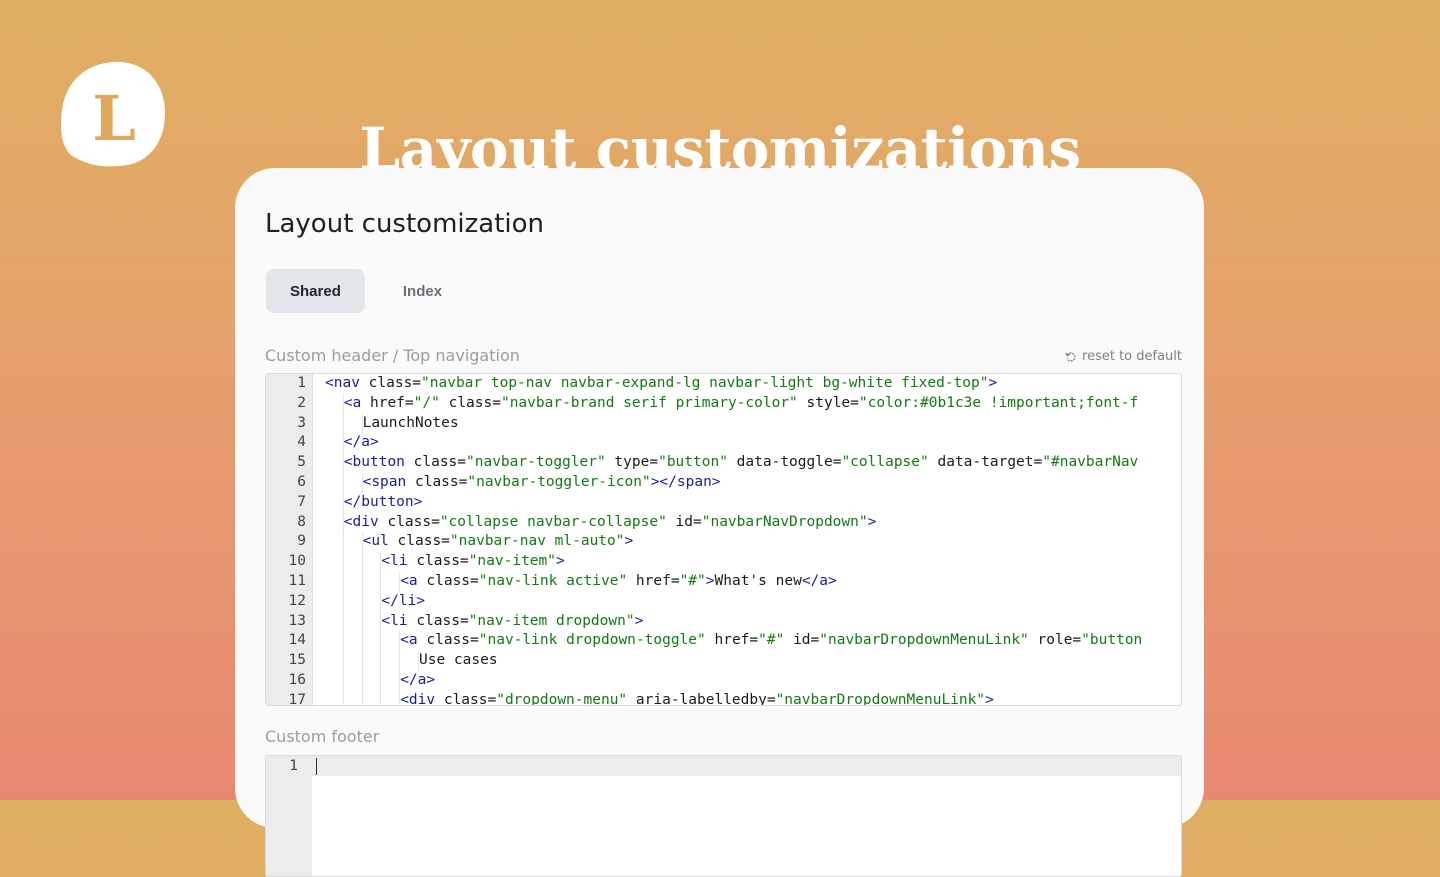  What do you see at coordinates (297, 640) in the screenshot?
I see `line-number: 14` at bounding box center [297, 640].